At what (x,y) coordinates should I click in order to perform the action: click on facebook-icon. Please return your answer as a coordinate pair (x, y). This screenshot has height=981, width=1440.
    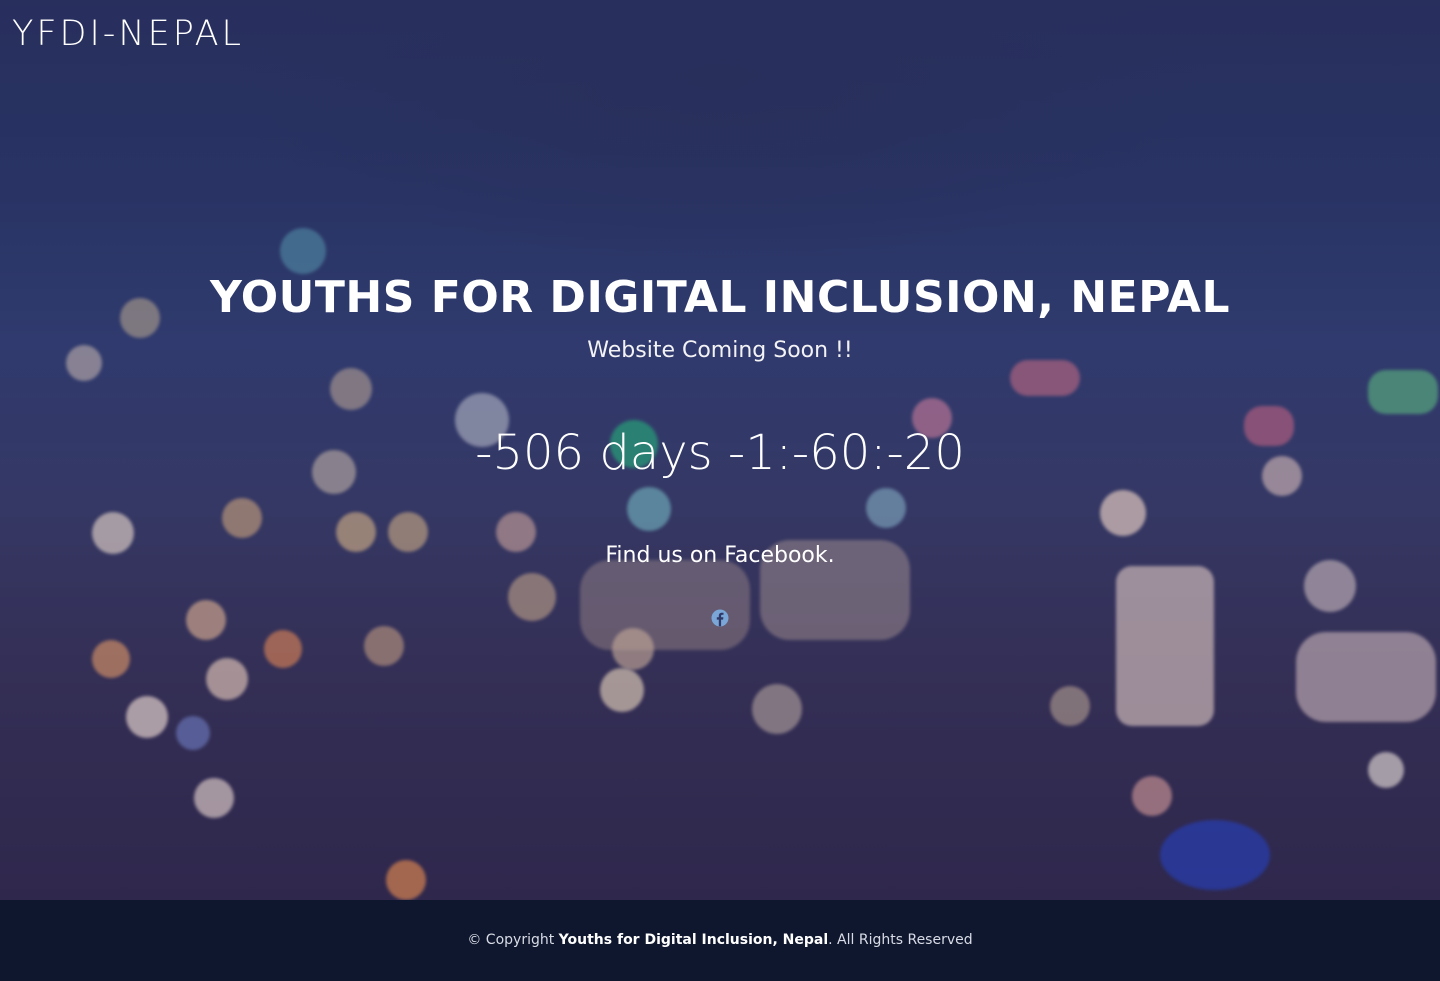
    Looking at the image, I should click on (720, 618).